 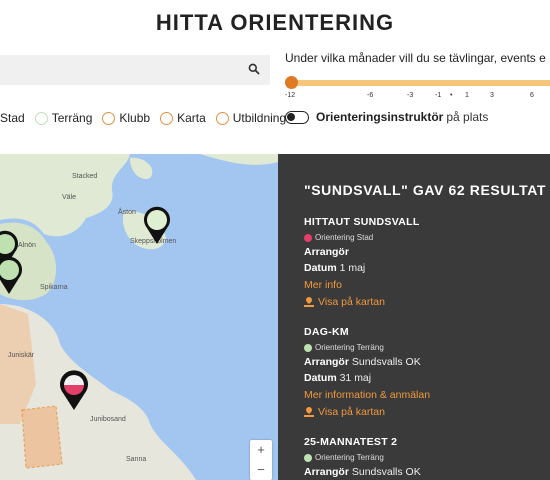 What do you see at coordinates (351, 442) in the screenshot?
I see `event-name: 25-MANNATEST 2` at bounding box center [351, 442].